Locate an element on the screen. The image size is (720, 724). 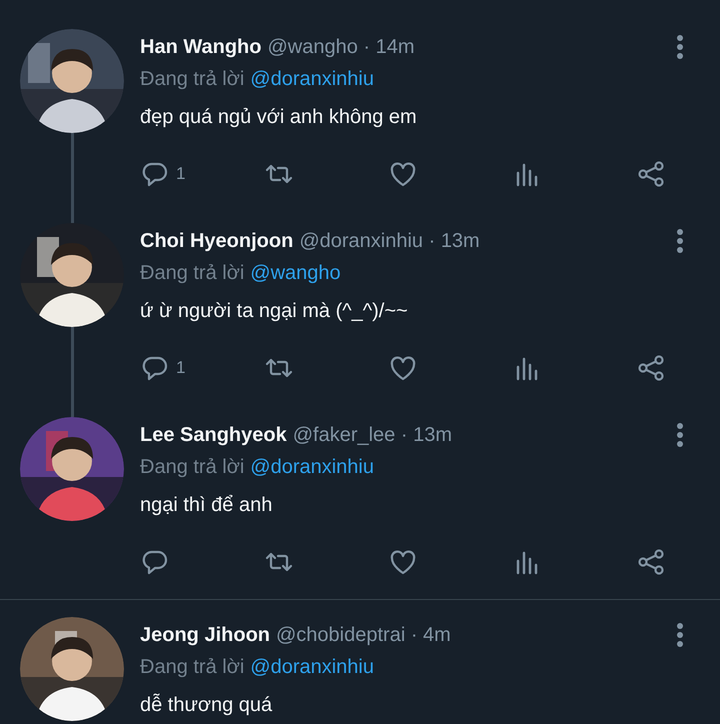
tweet-text: ứ ừ người ta ngại mà (^_^)/~~ is located at coordinates (274, 311).